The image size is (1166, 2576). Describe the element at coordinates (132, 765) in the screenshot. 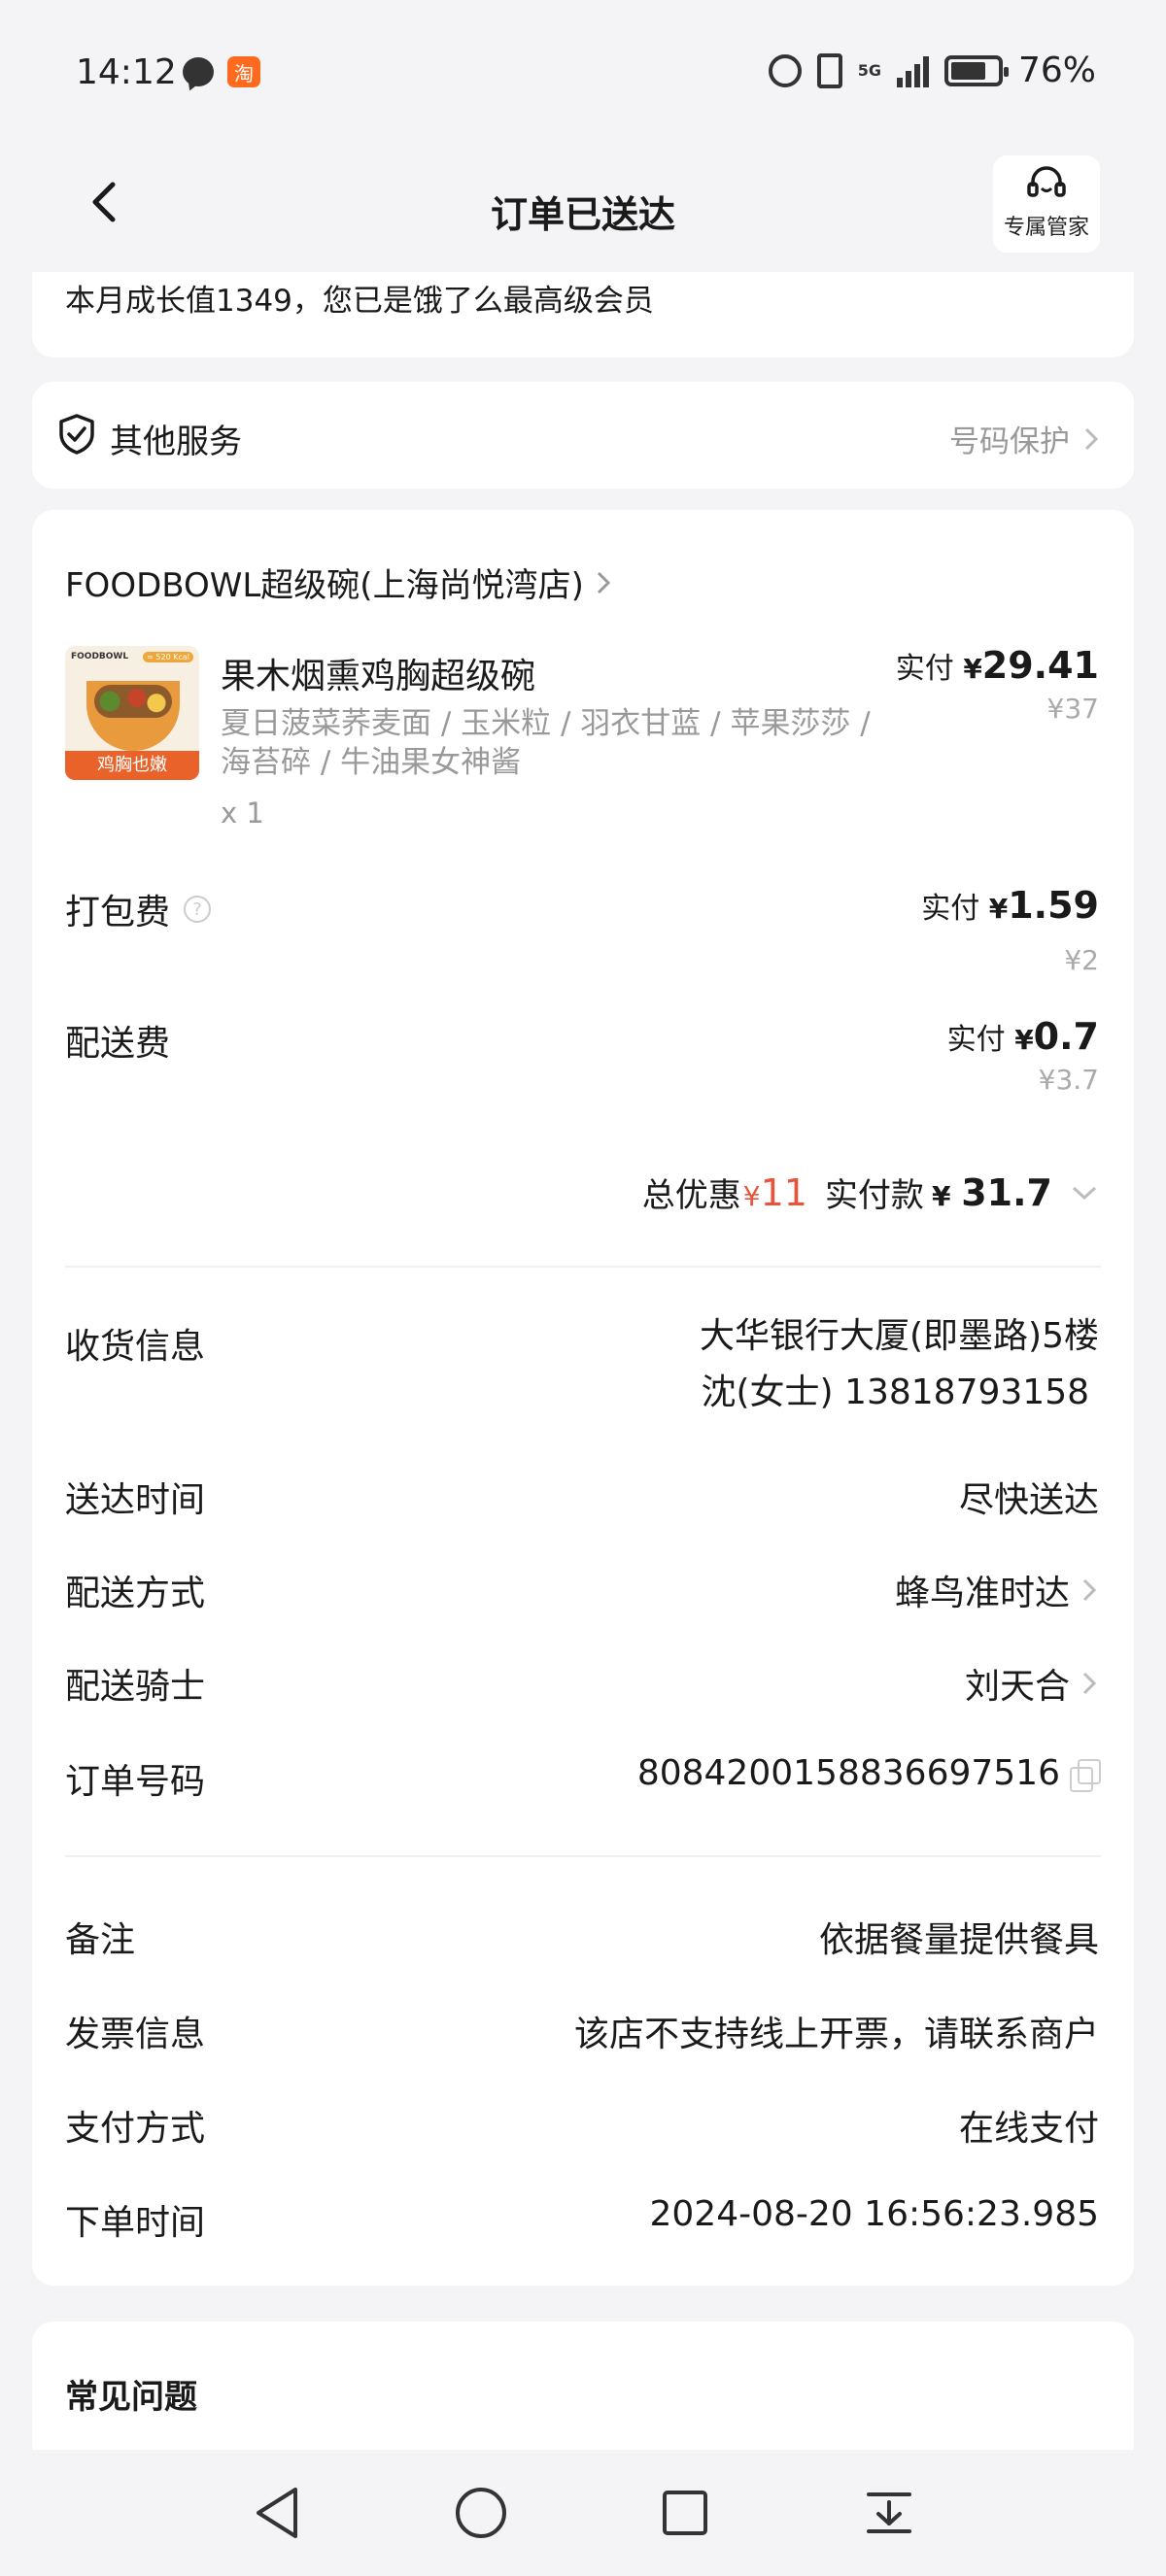

I see `food-image-tag: 鸡胸也嫩` at that location.